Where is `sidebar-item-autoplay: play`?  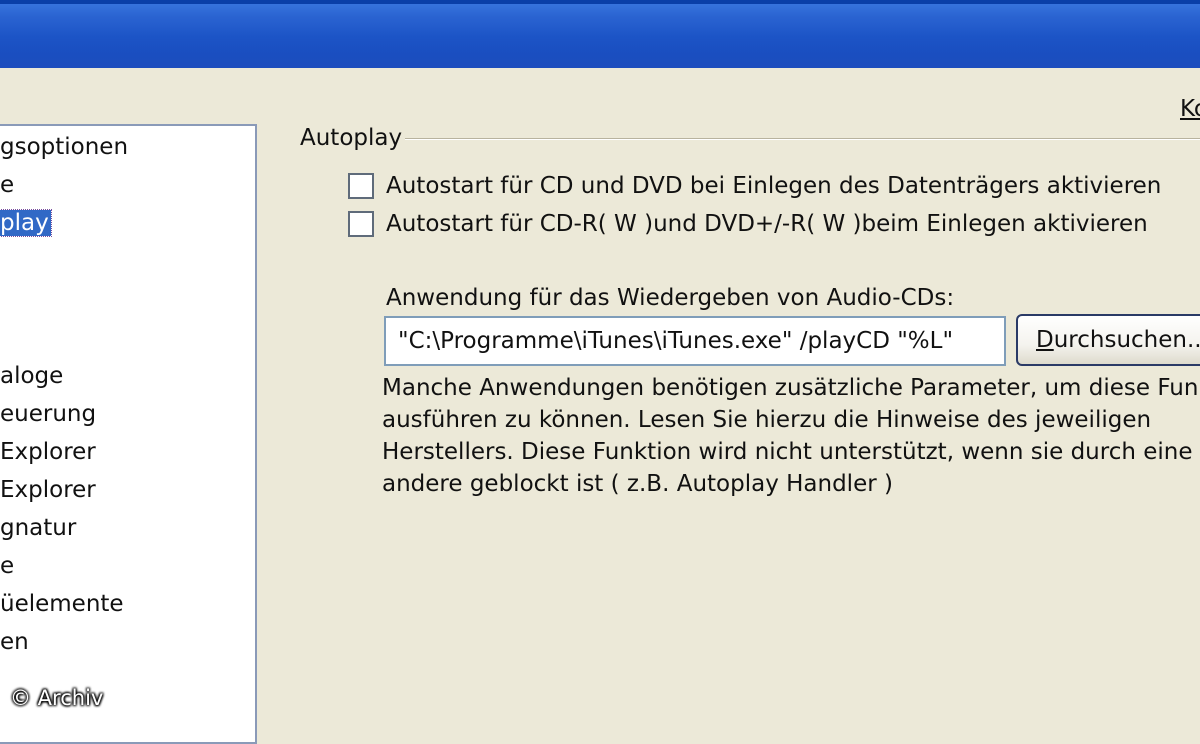 sidebar-item-autoplay: play is located at coordinates (26, 223).